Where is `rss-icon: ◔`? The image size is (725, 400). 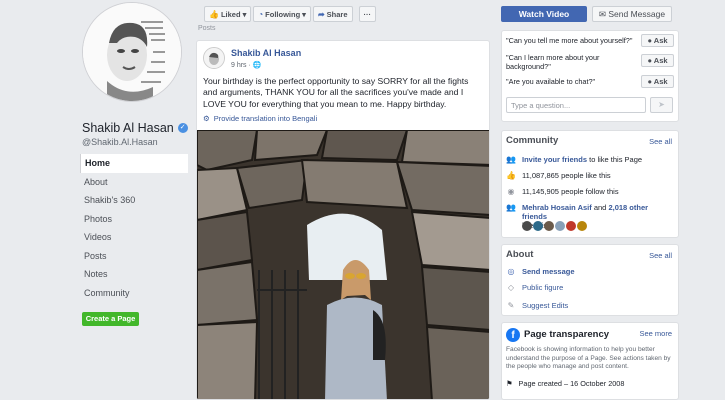 rss-icon: ◔ is located at coordinates (261, 14).